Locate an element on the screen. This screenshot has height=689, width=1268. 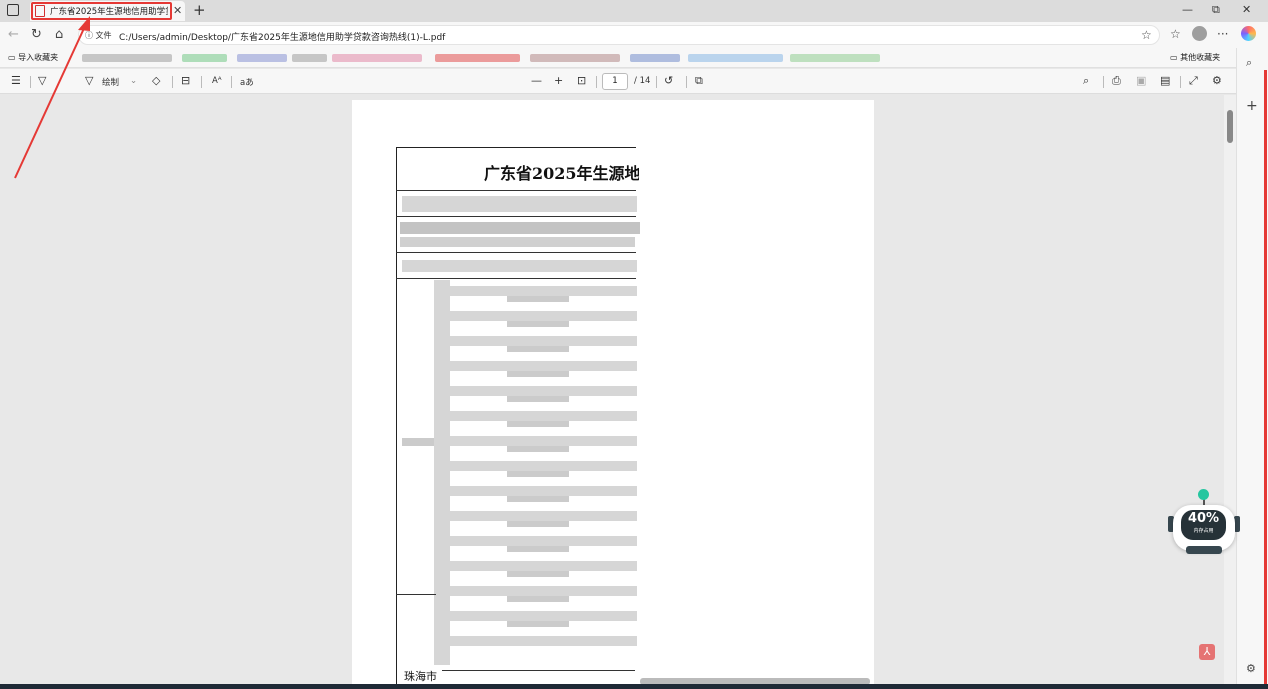
annotation-arrow is located at coordinates (52, 97).